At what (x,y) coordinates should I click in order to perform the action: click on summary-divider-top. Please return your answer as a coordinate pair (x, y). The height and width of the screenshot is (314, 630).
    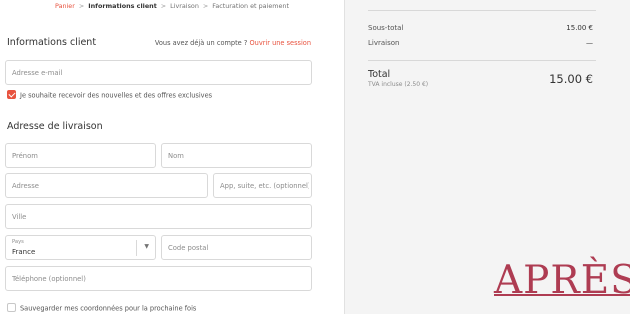
    Looking at the image, I should click on (482, 10).